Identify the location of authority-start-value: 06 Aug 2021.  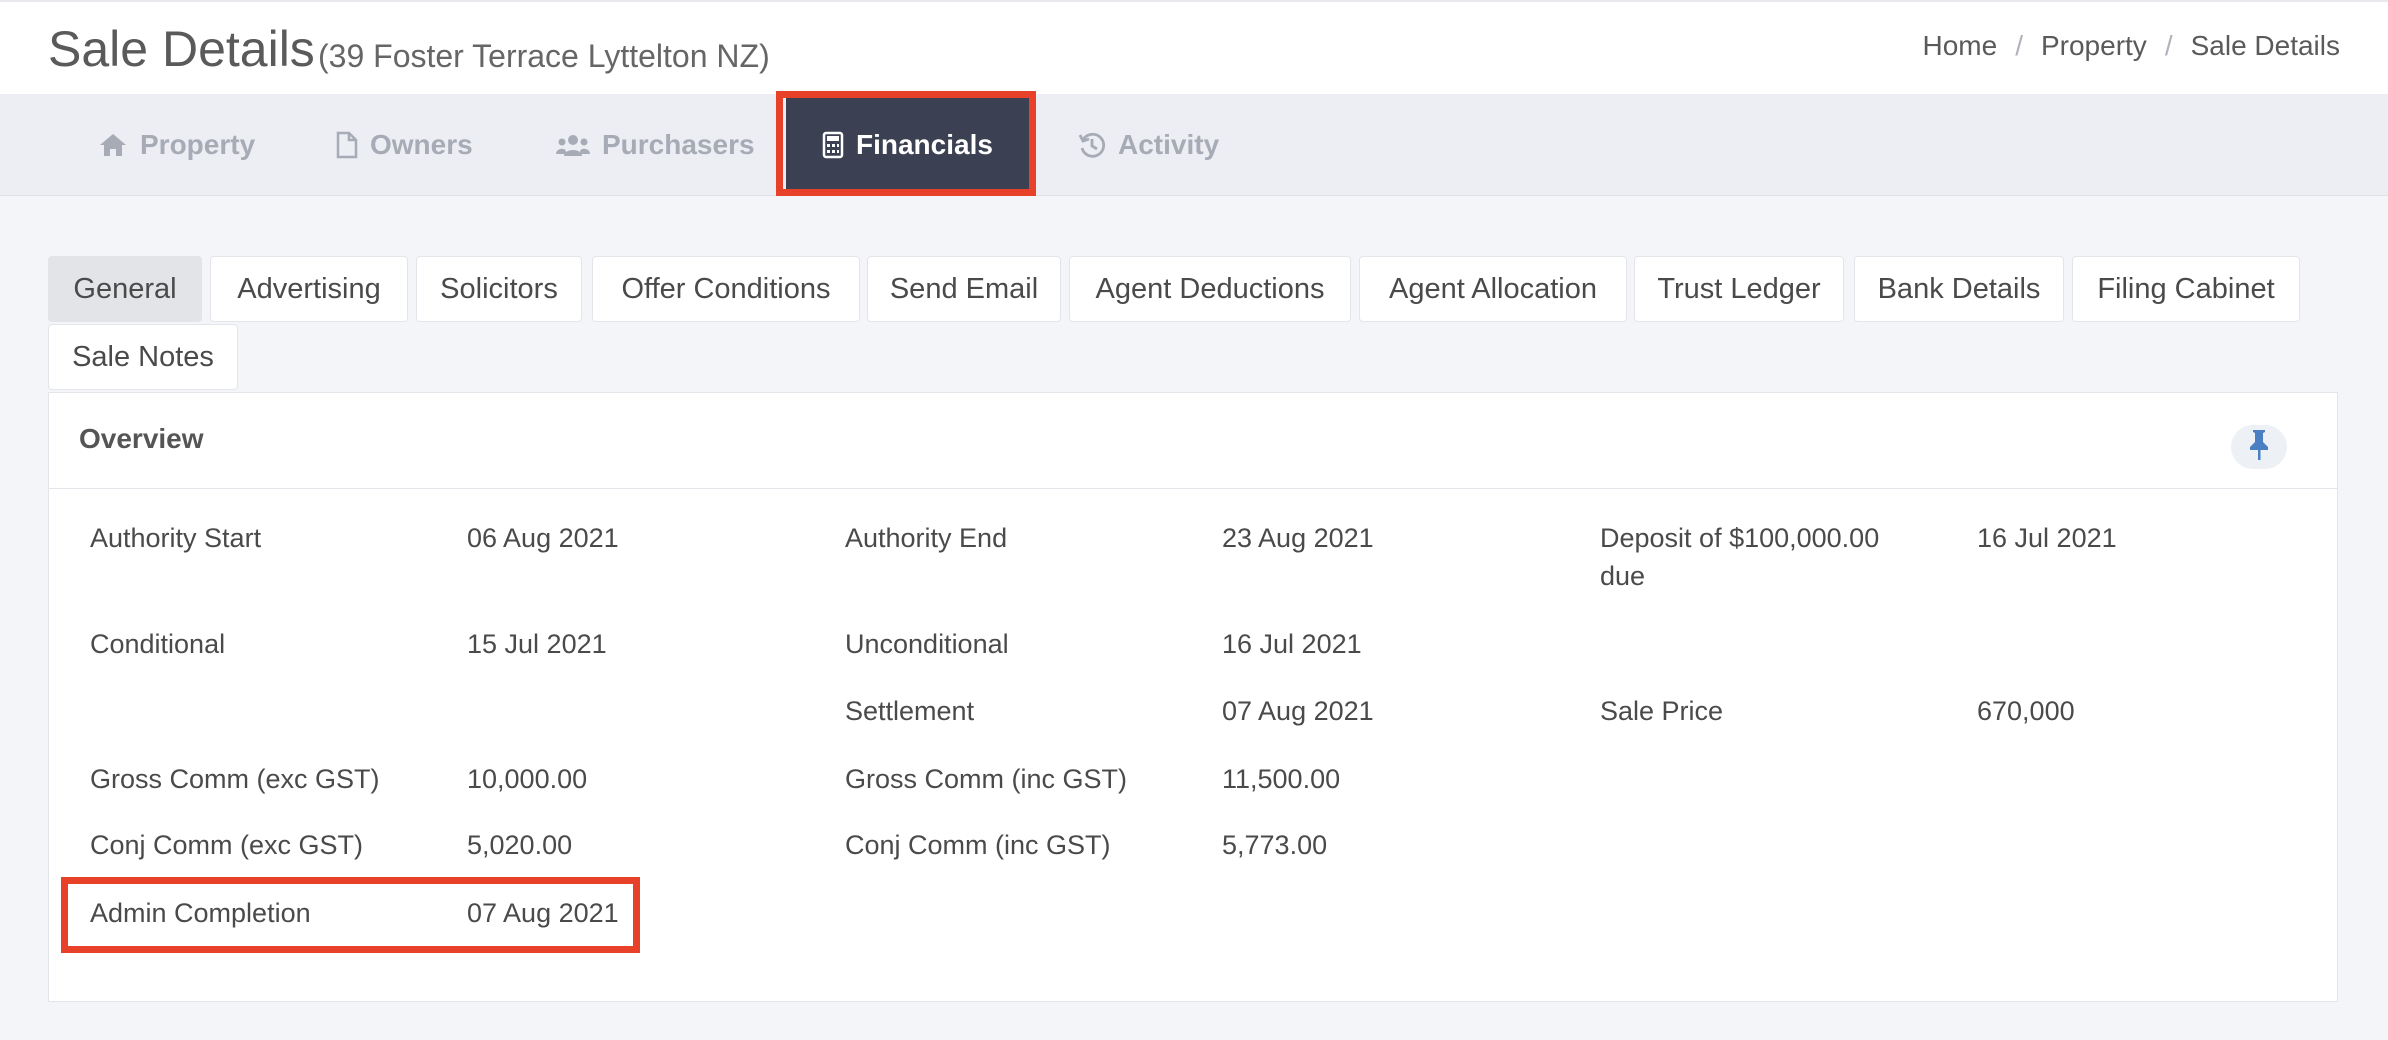
(543, 538).